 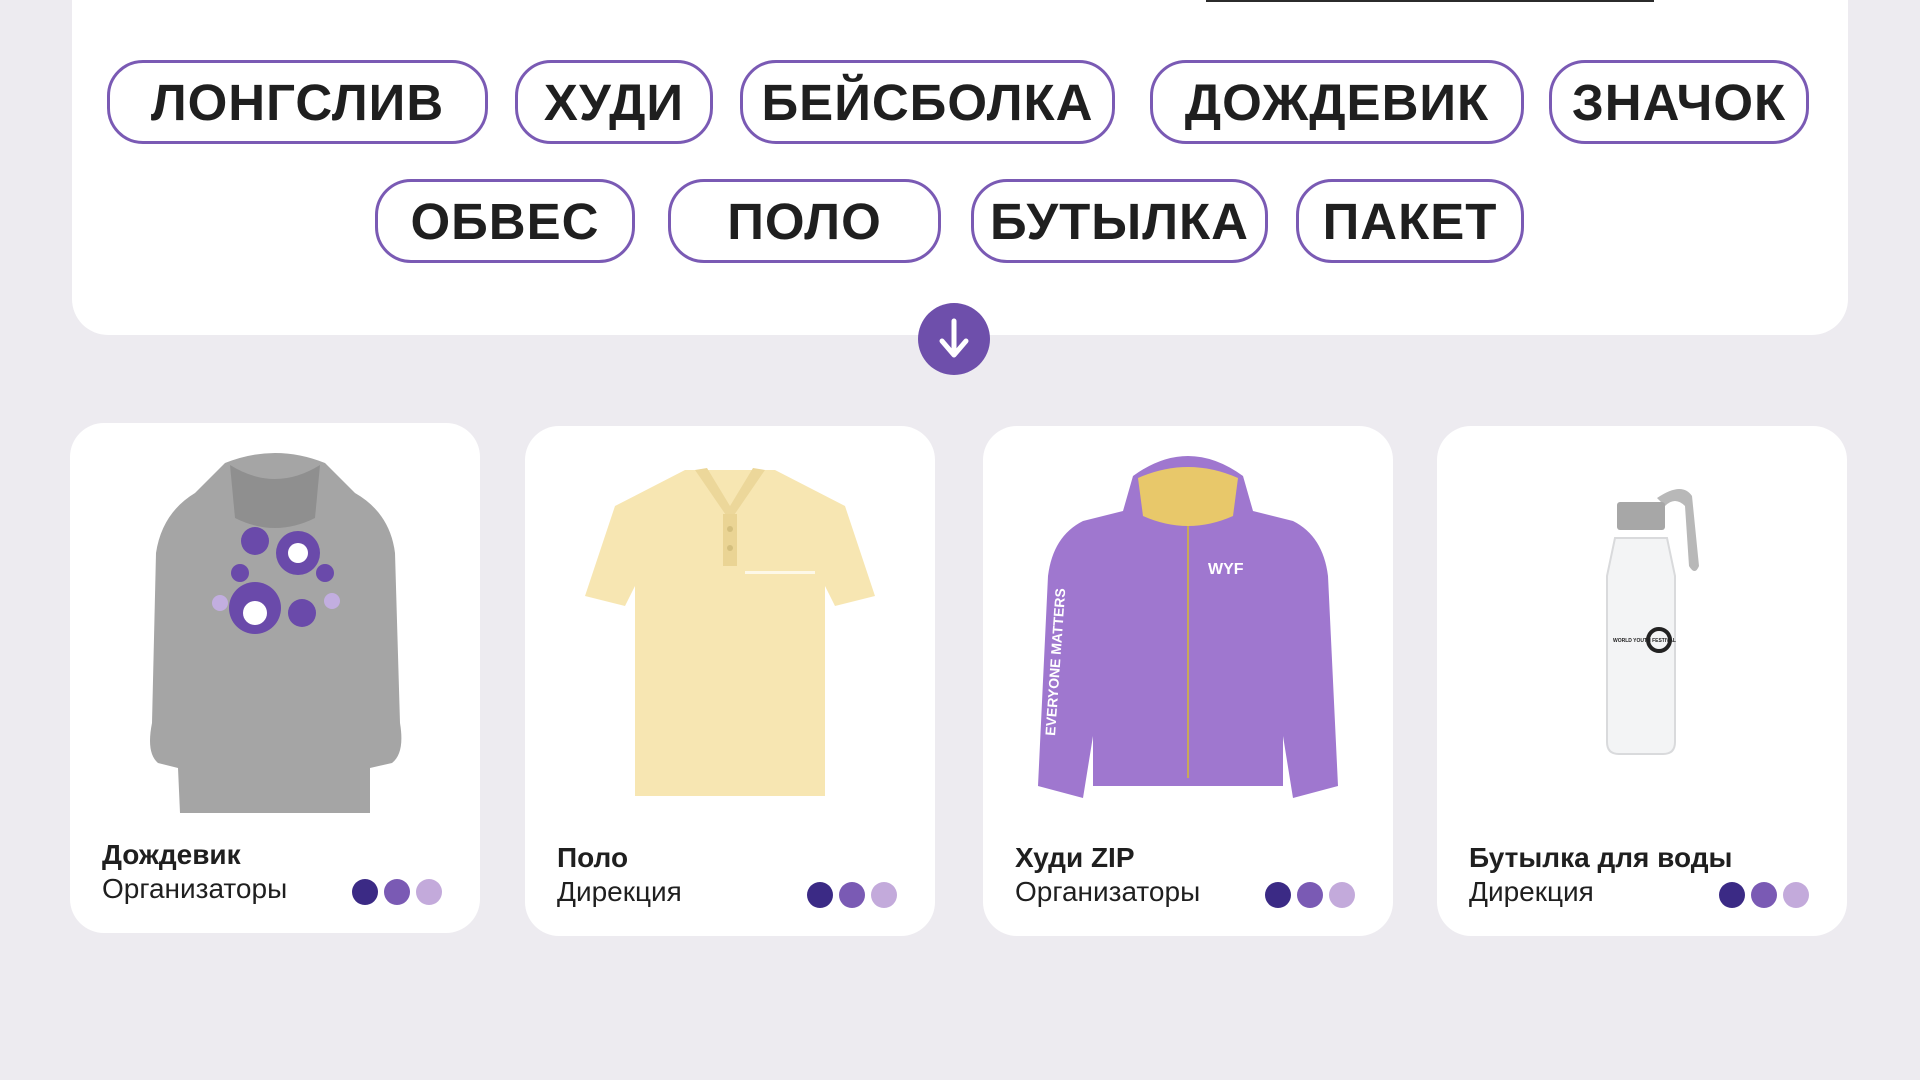 What do you see at coordinates (1644, 641) in the screenshot?
I see `bottle-label-text: WORLD YOUTH FESTIVAL` at bounding box center [1644, 641].